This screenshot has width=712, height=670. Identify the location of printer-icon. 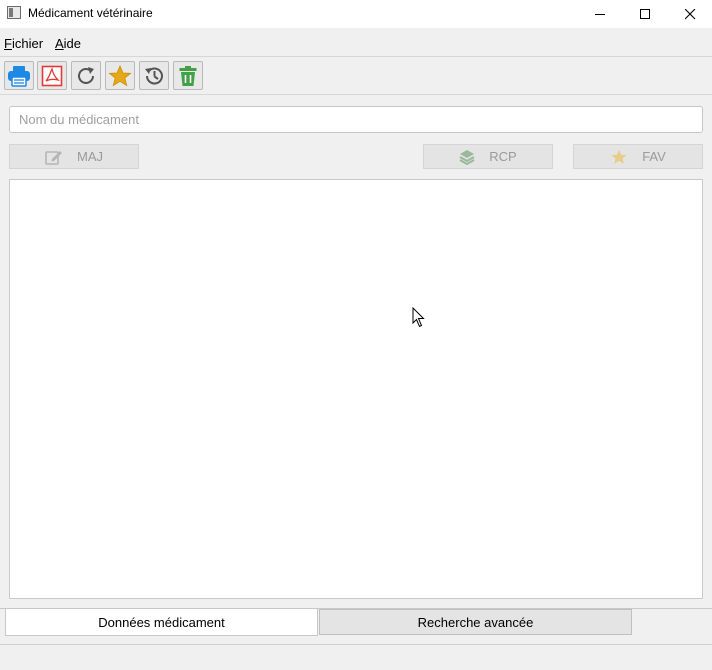
(19, 76).